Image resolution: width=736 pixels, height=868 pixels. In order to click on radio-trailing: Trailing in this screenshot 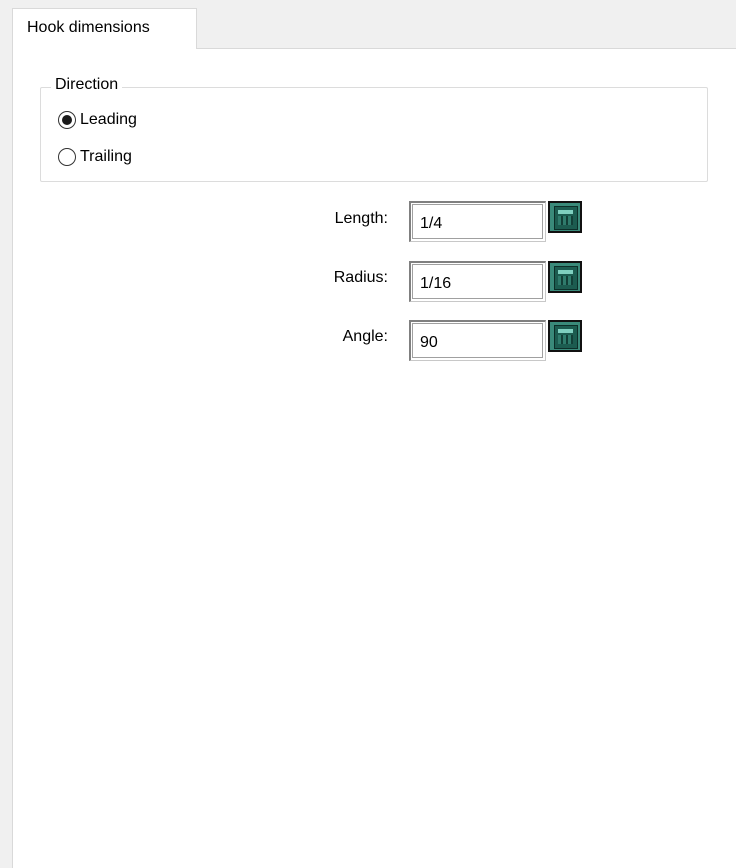, I will do `click(95, 157)`.